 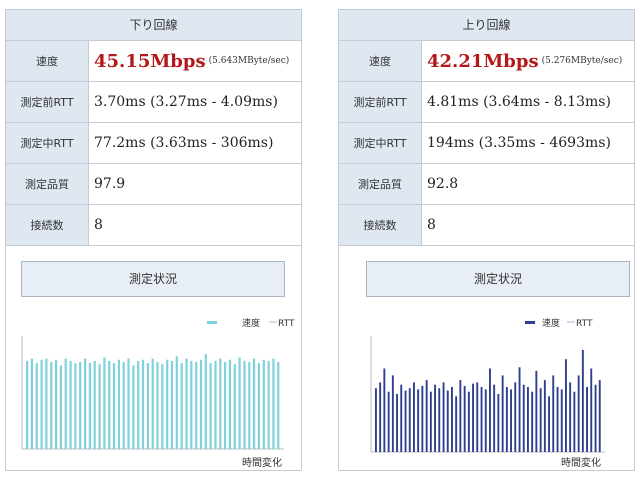 What do you see at coordinates (380, 225) in the screenshot?
I see `upload-connections-label: 接続数` at bounding box center [380, 225].